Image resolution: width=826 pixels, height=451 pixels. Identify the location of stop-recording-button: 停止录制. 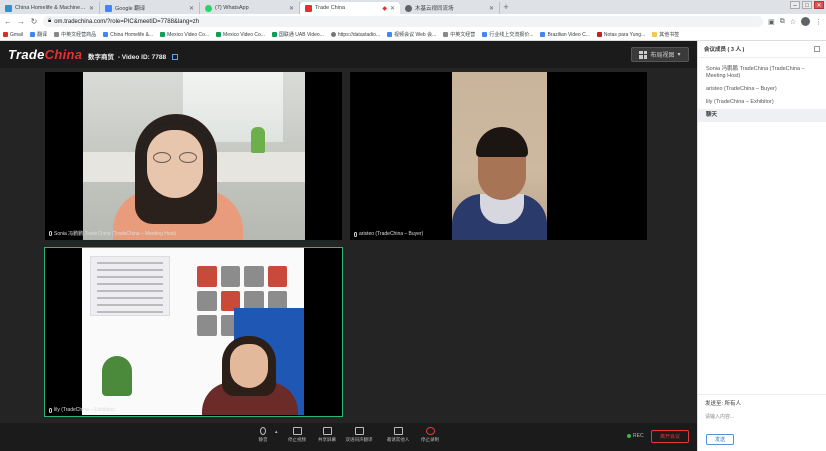
(430, 435).